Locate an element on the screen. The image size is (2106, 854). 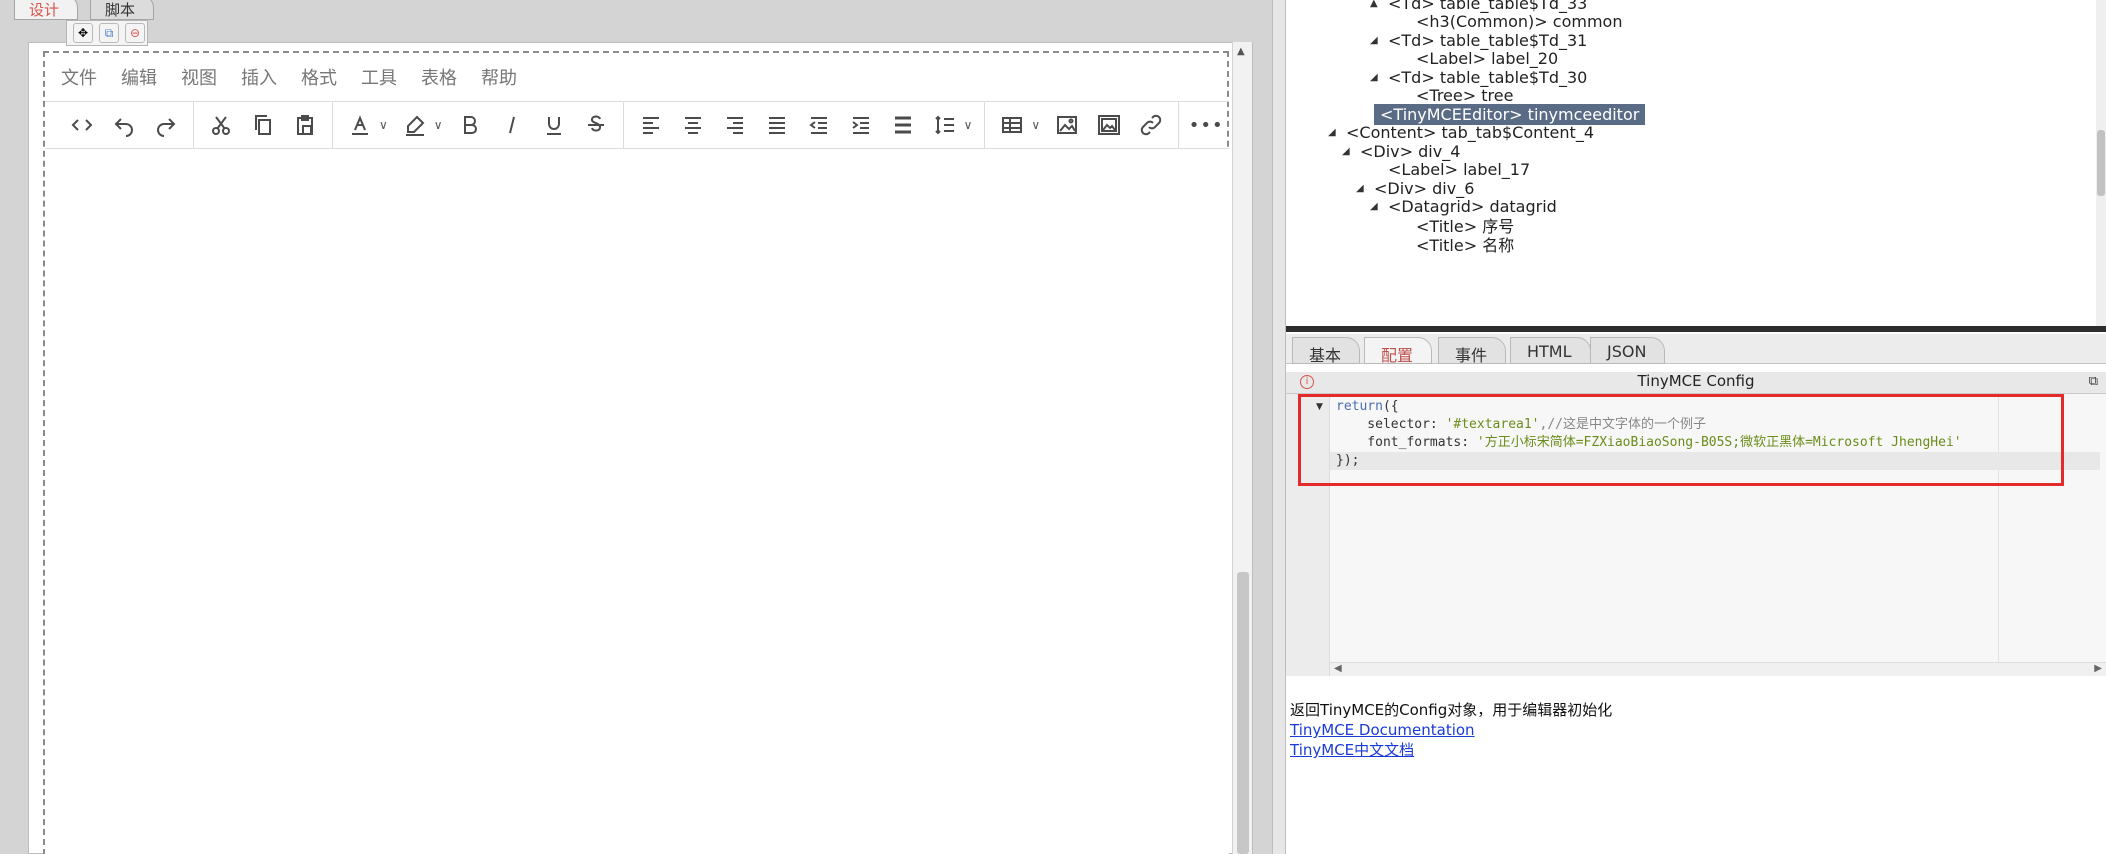
document-tabs: 设计 脚本 is located at coordinates (636, 11).